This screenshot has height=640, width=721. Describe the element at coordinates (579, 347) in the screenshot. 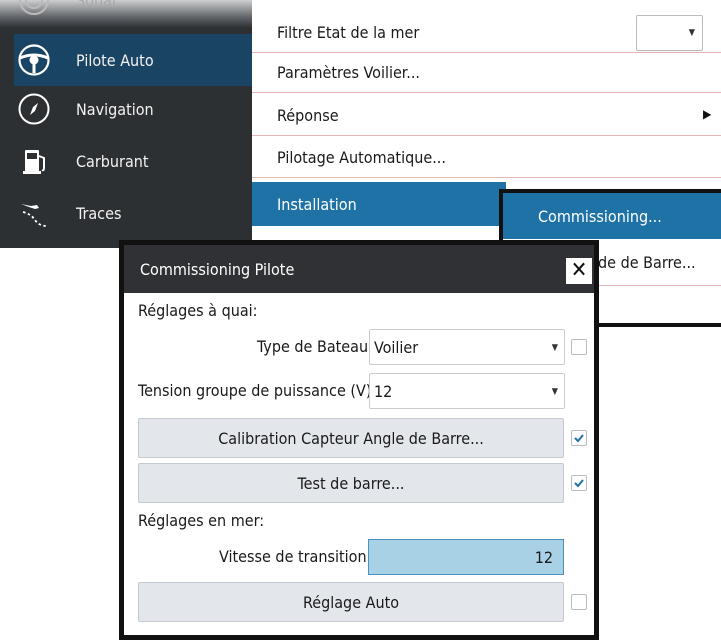

I see `boat-type-checkbox` at that location.